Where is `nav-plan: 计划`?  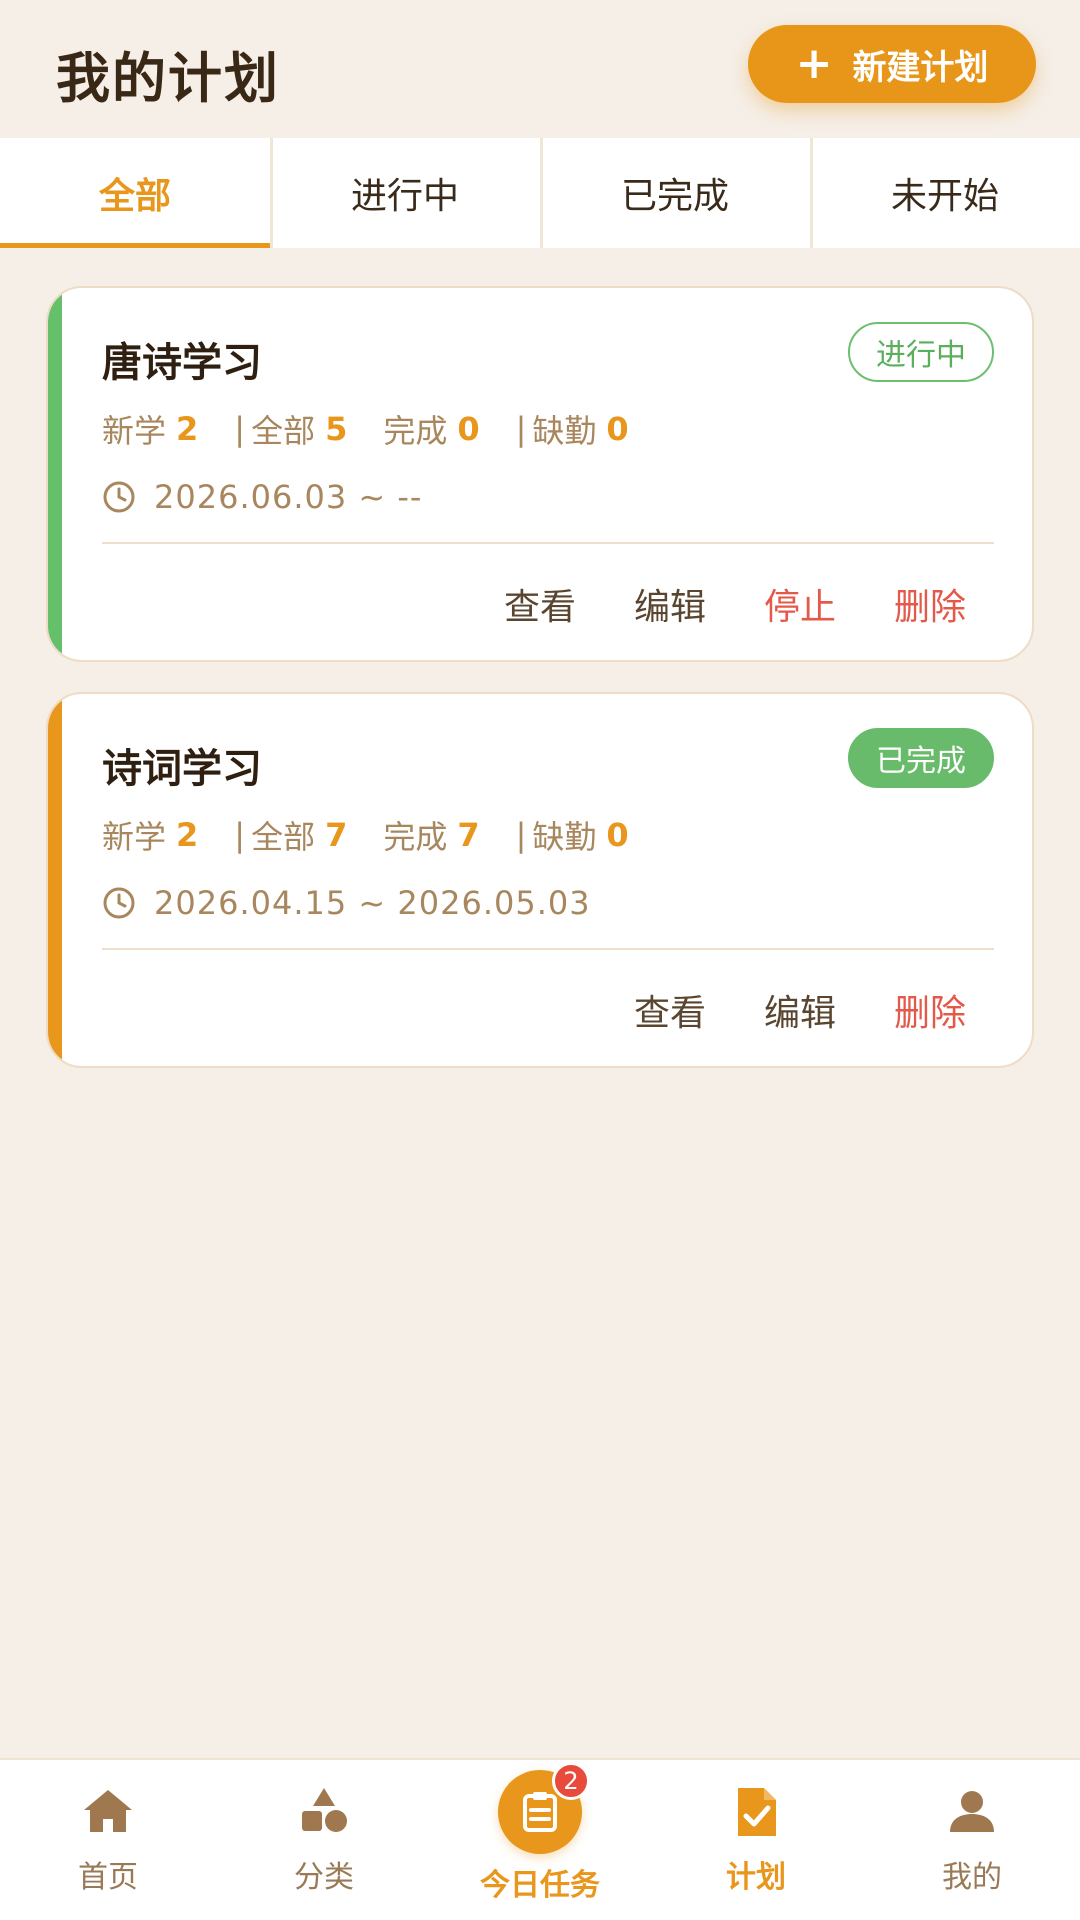 nav-plan: 计划 is located at coordinates (756, 1840).